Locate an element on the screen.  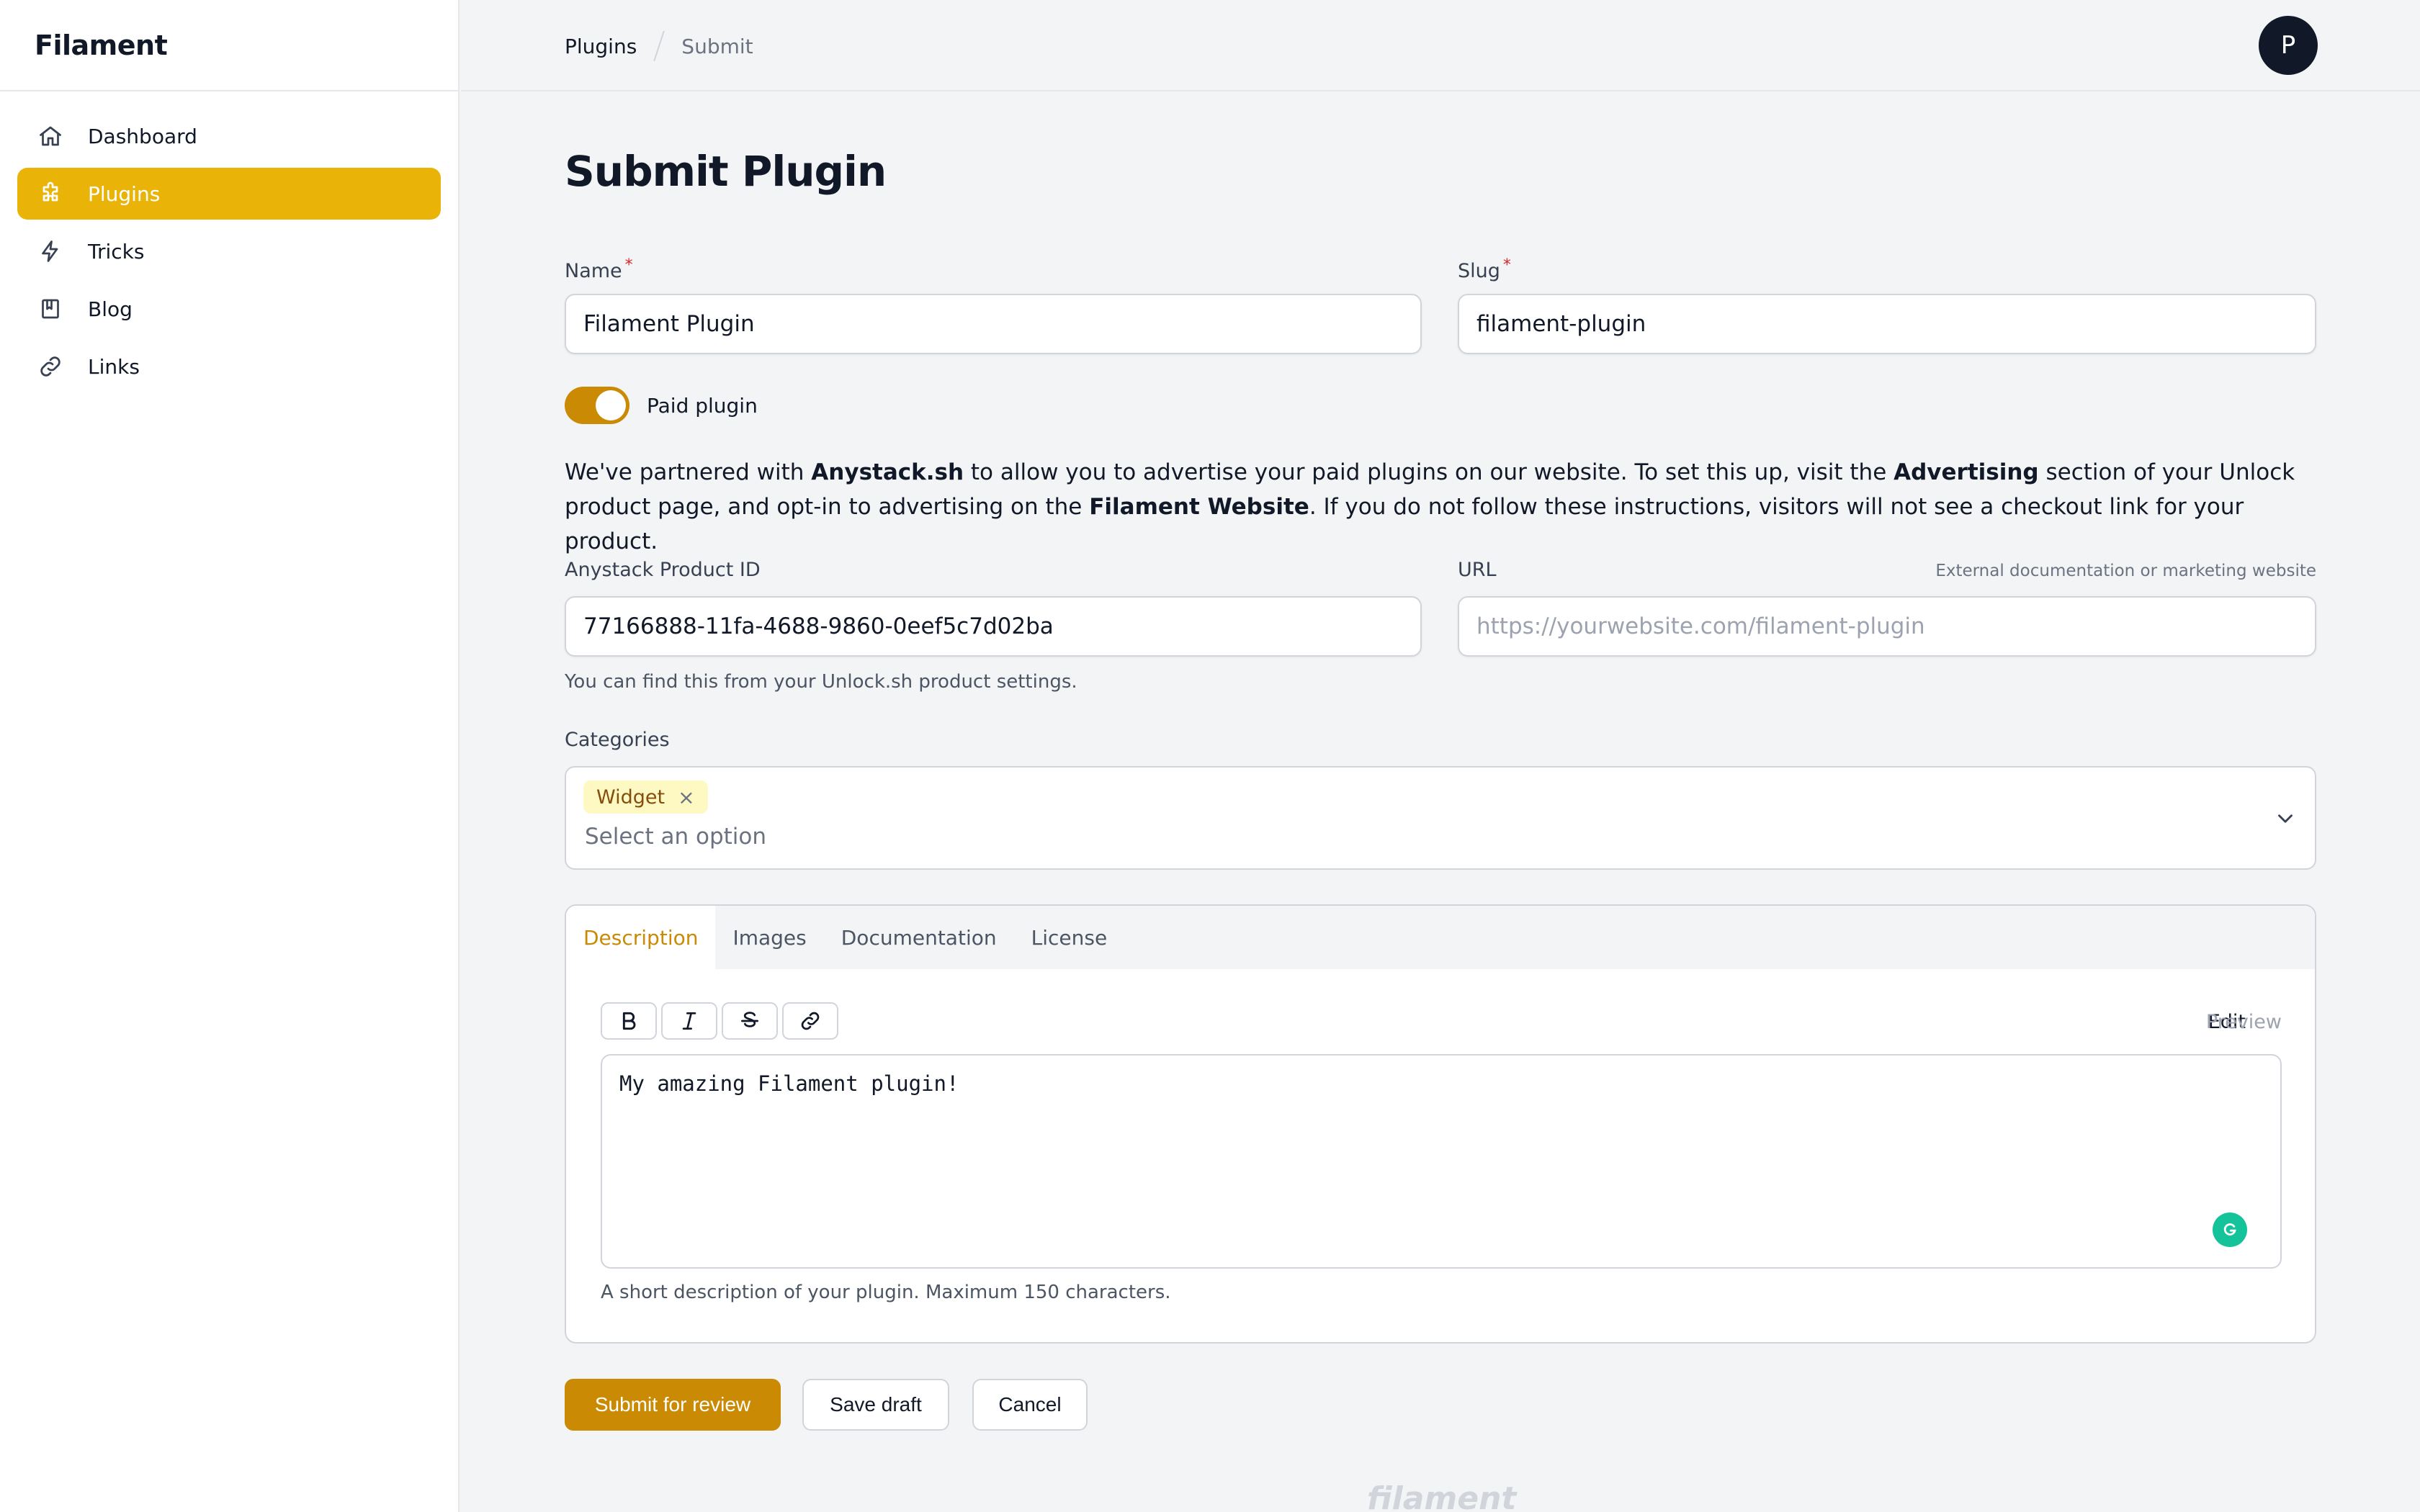
sidebar-item-tricks: Tricks is located at coordinates (229, 251).